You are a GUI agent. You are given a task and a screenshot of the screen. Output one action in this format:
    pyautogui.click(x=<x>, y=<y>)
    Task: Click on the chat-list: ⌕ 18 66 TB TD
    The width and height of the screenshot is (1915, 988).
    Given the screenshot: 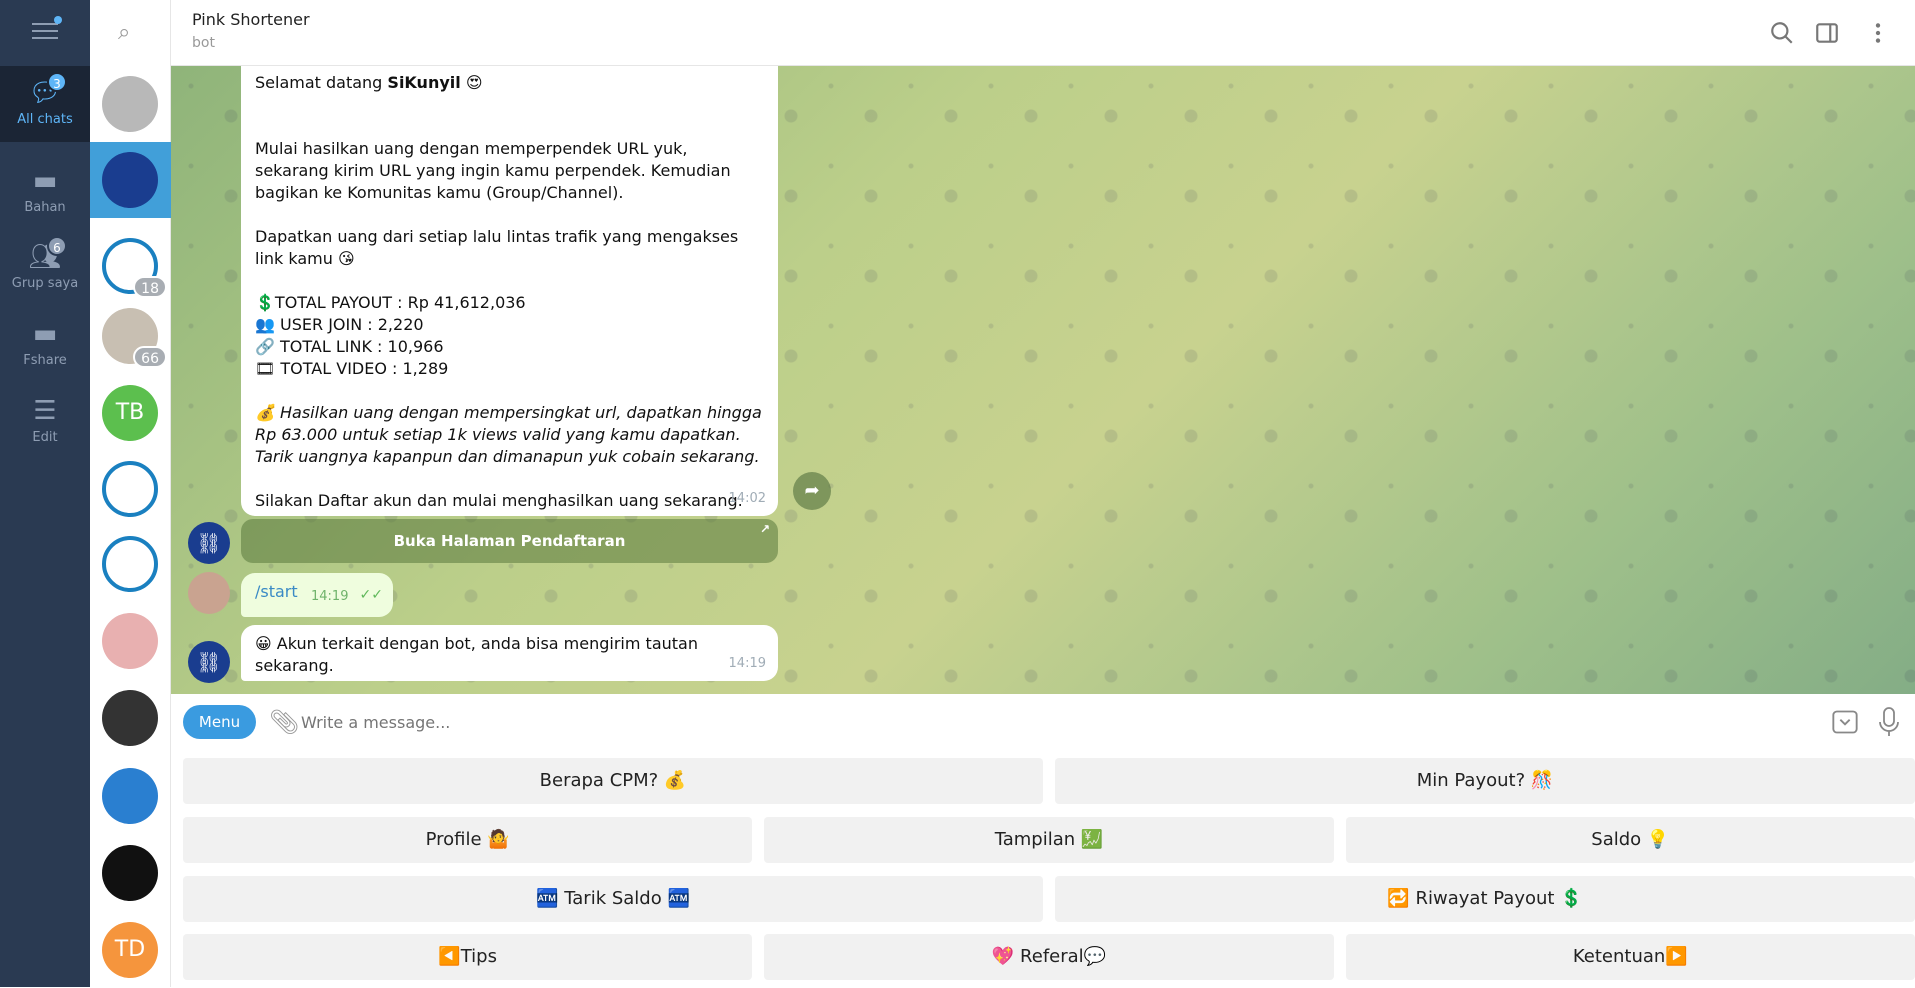 What is the action you would take?
    pyautogui.click(x=130, y=493)
    